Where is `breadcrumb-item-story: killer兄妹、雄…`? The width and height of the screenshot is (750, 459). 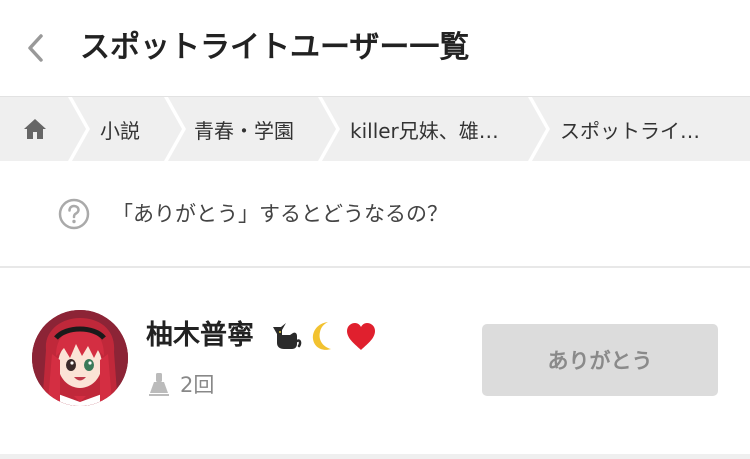
breadcrumb-item-story: killer兄妹、雄… is located at coordinates (424, 129).